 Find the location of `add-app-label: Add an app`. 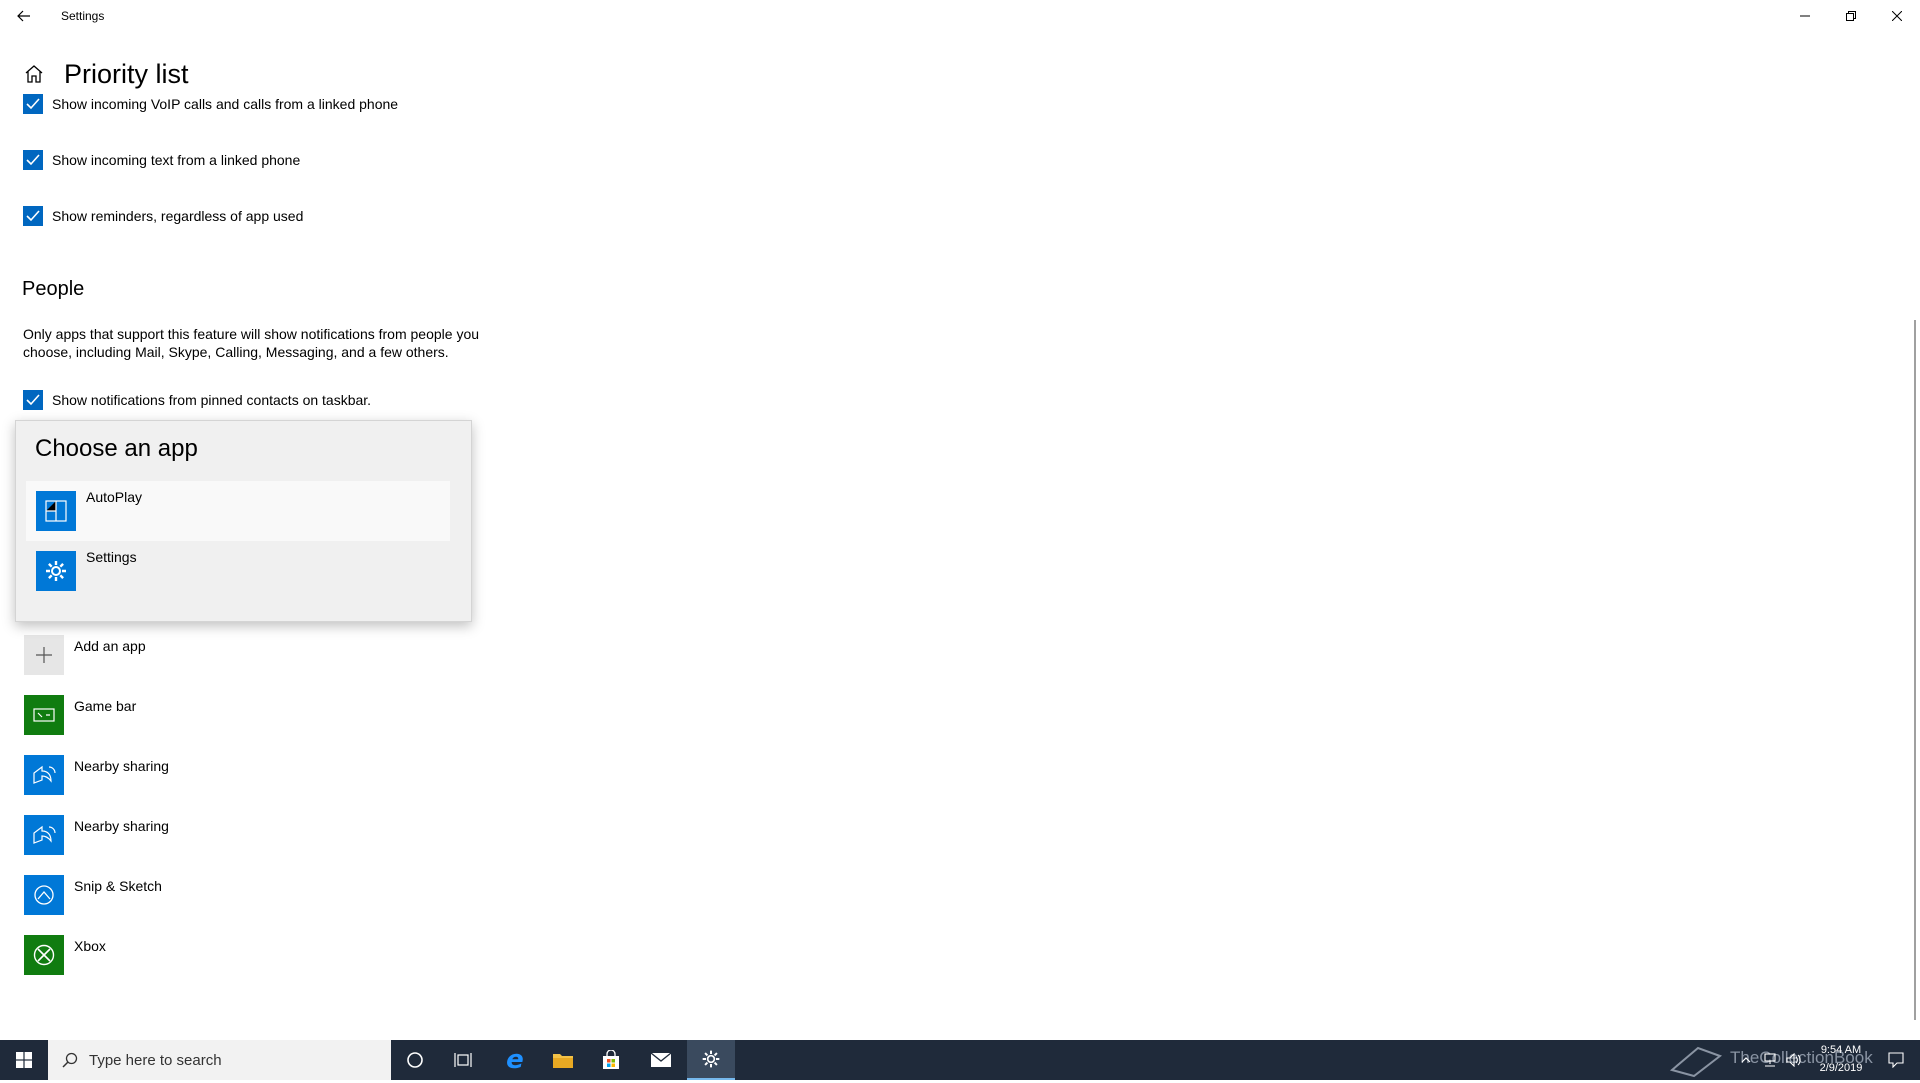

add-app-label: Add an app is located at coordinates (110, 646).